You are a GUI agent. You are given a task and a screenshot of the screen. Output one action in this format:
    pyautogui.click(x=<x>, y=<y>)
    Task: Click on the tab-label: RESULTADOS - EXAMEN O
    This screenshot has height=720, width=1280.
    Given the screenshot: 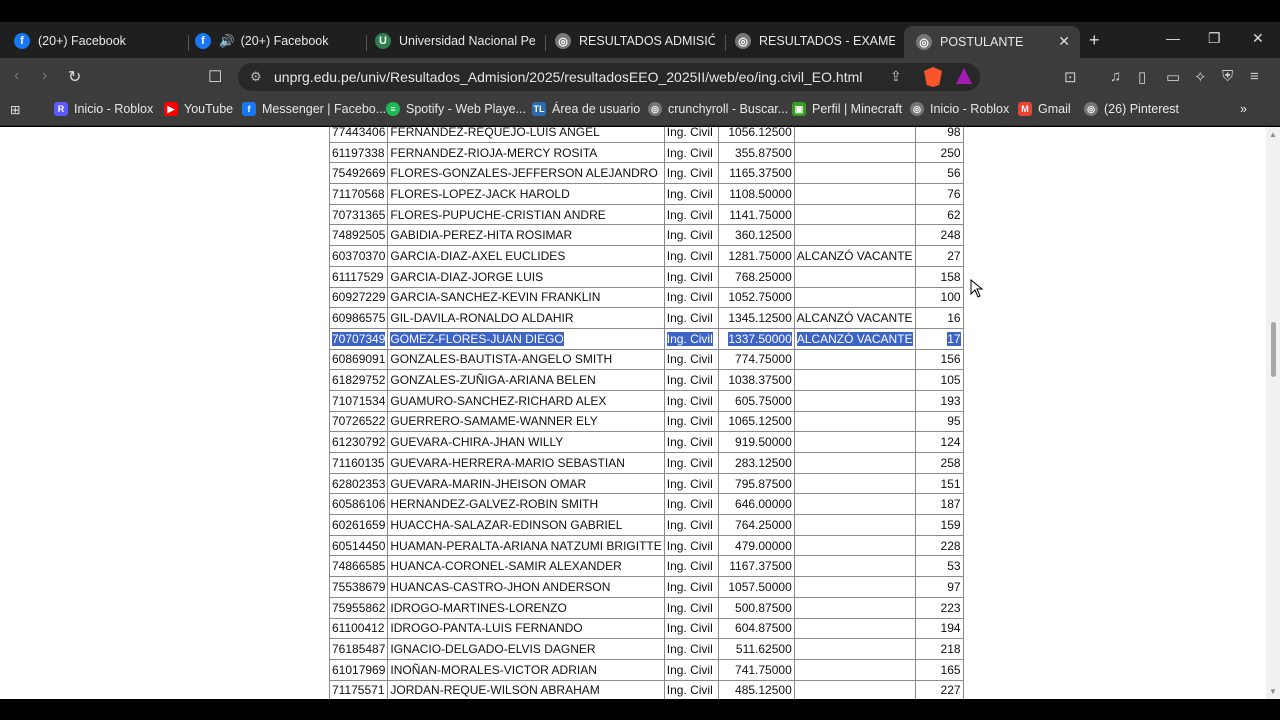 What is the action you would take?
    pyautogui.click(x=827, y=41)
    